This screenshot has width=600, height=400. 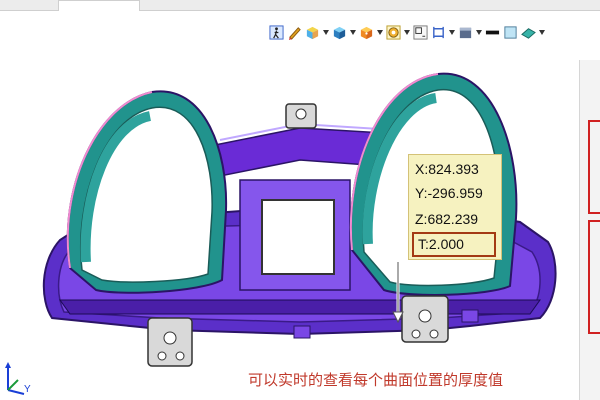 I want to click on thickness-box: T:2.000, so click(x=454, y=244).